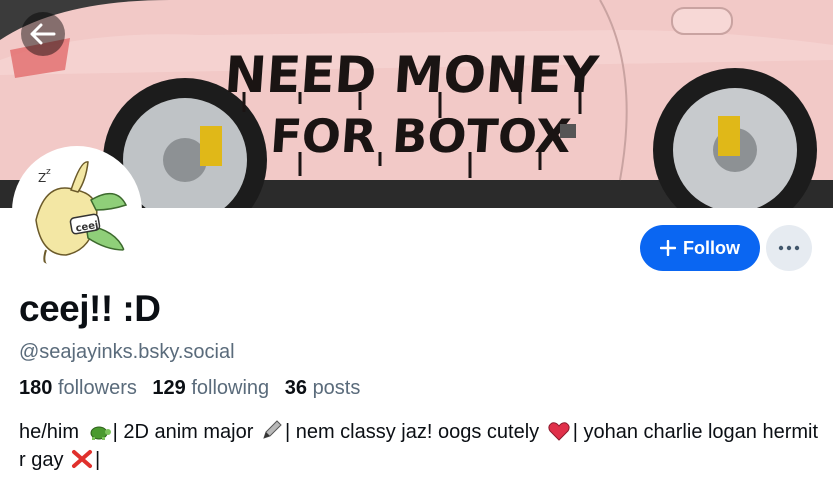 Image resolution: width=833 pixels, height=482 pixels. What do you see at coordinates (97, 388) in the screenshot?
I see `followers-label: followers` at bounding box center [97, 388].